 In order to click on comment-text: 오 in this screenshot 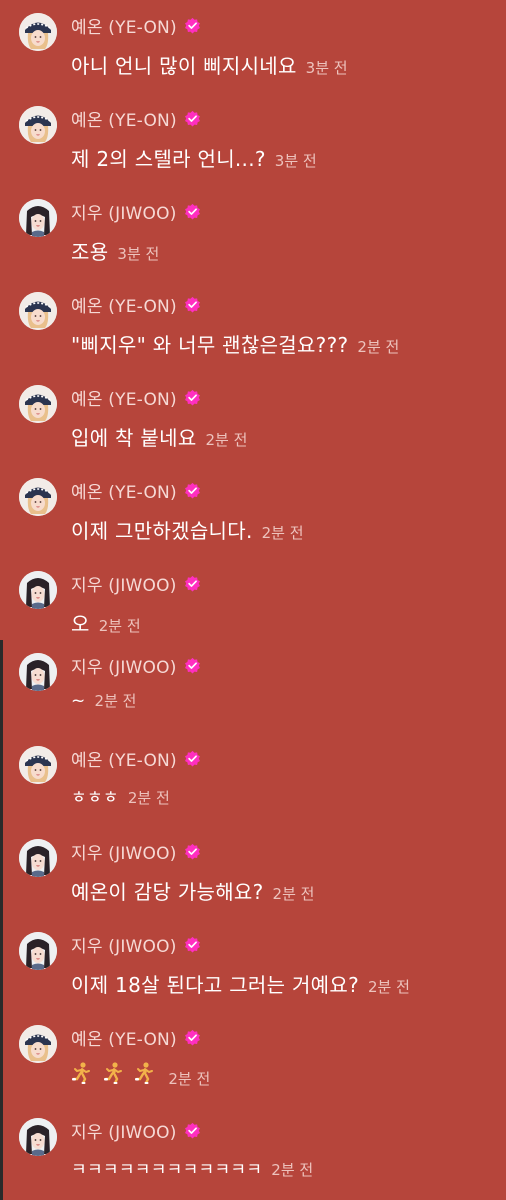, I will do `click(80, 624)`.